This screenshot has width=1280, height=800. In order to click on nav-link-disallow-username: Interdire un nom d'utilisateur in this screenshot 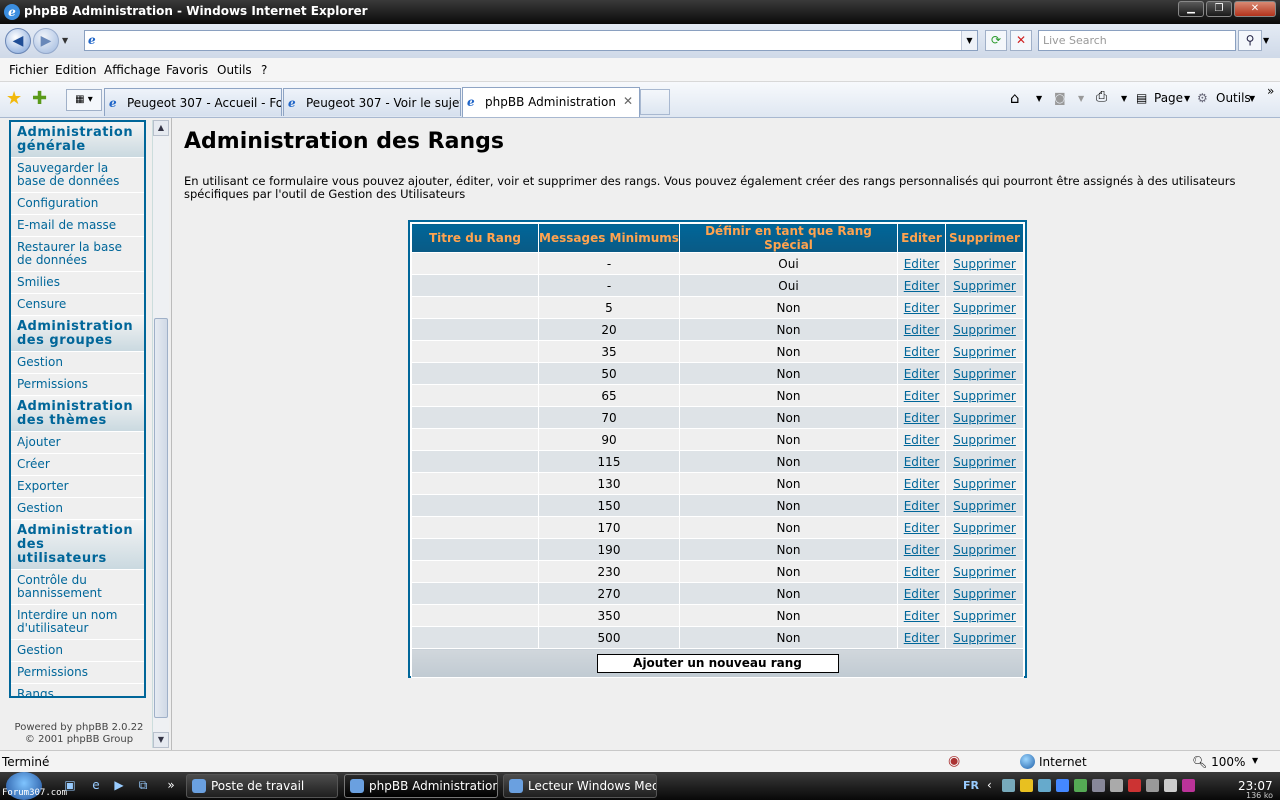, I will do `click(77, 622)`.